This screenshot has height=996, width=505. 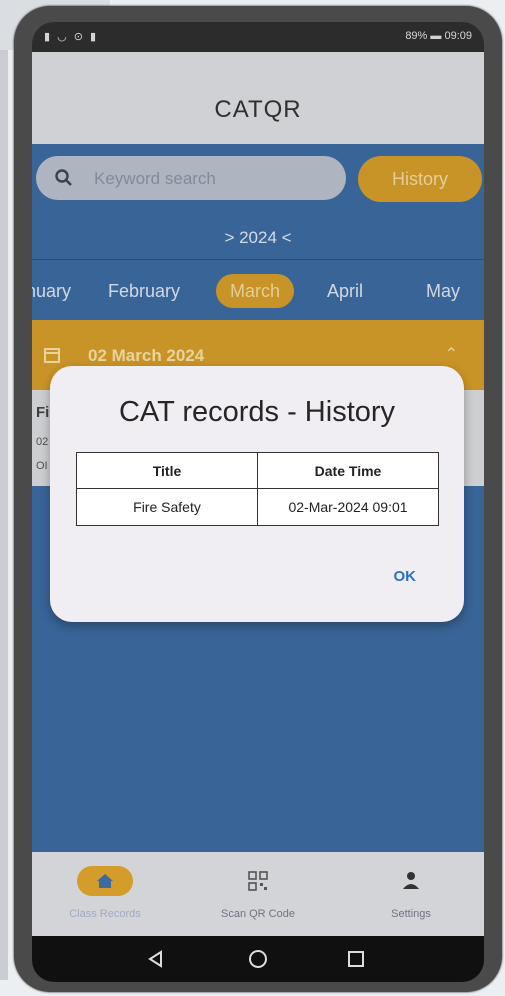 I want to click on person-icon, so click(x=411, y=881).